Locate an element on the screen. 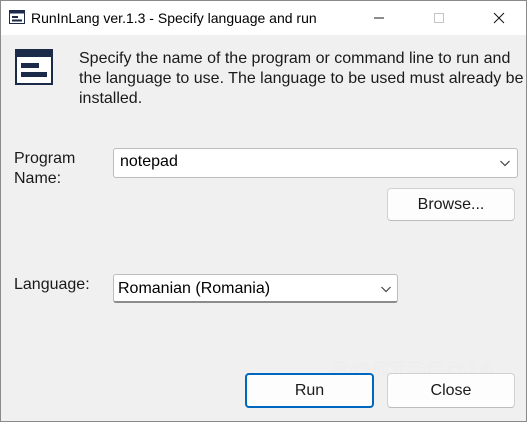 The image size is (527, 422). program-window-icon is located at coordinates (34, 67).